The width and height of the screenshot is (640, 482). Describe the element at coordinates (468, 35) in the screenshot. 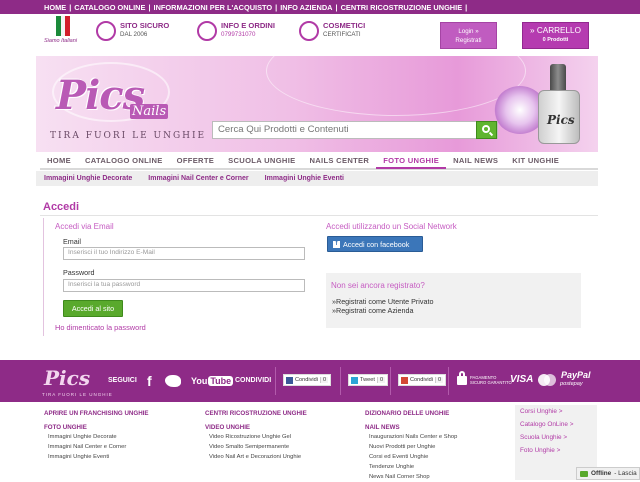

I see `login-button: Login » Registrati` at that location.